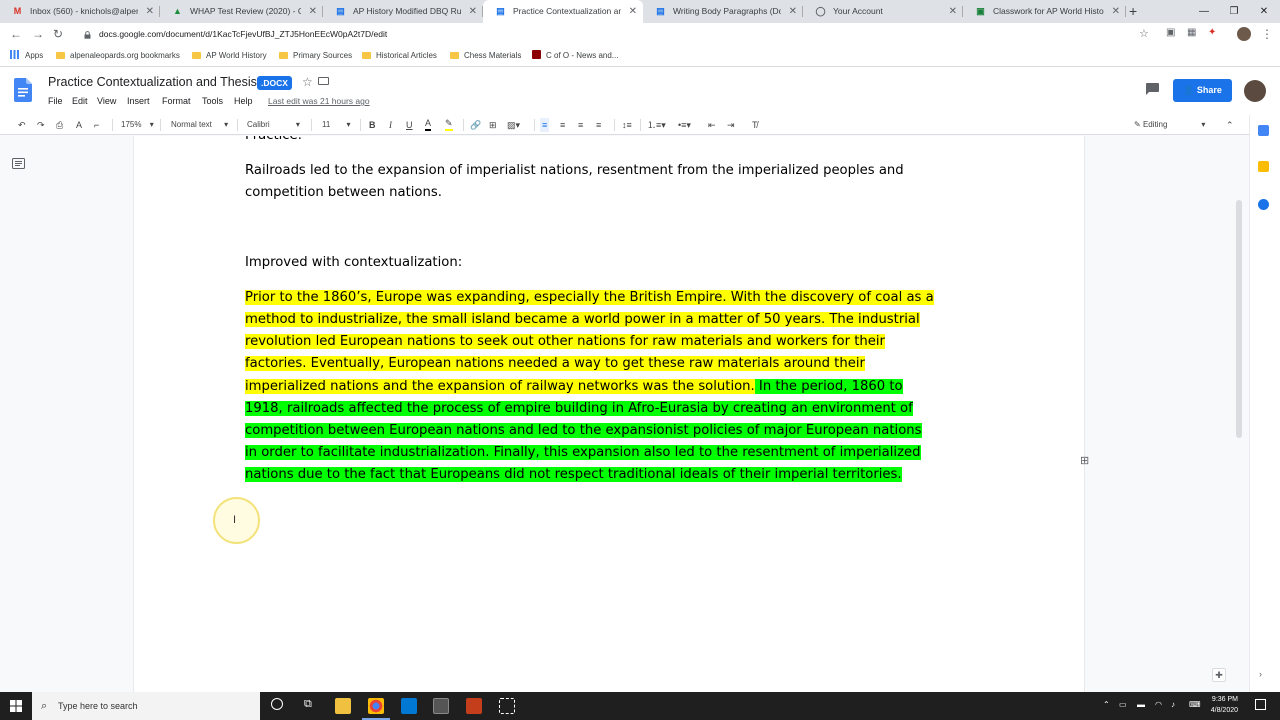 This screenshot has height=720, width=1280. Describe the element at coordinates (16, 706) in the screenshot. I see `windows-start-icon` at that location.